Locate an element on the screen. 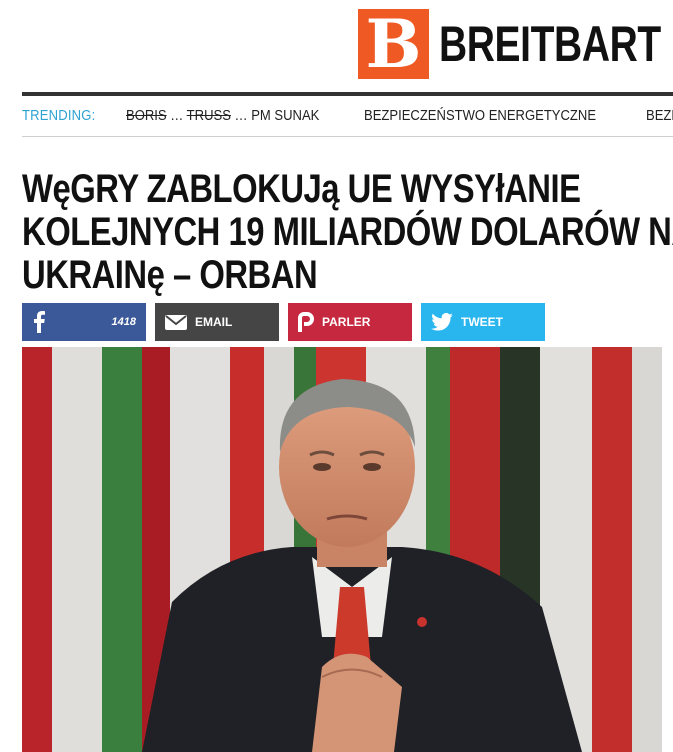 The width and height of the screenshot is (673, 752). trending-item-energy: BEZPIECZEŃSTWO ENERGETYCZNE is located at coordinates (480, 116).